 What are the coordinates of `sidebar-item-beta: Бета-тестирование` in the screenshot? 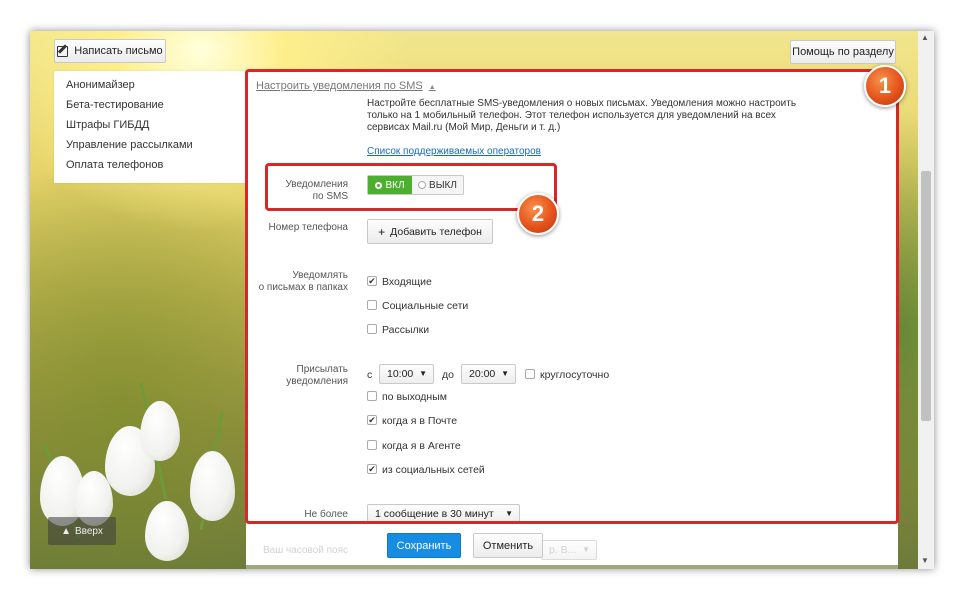 It's located at (115, 105).